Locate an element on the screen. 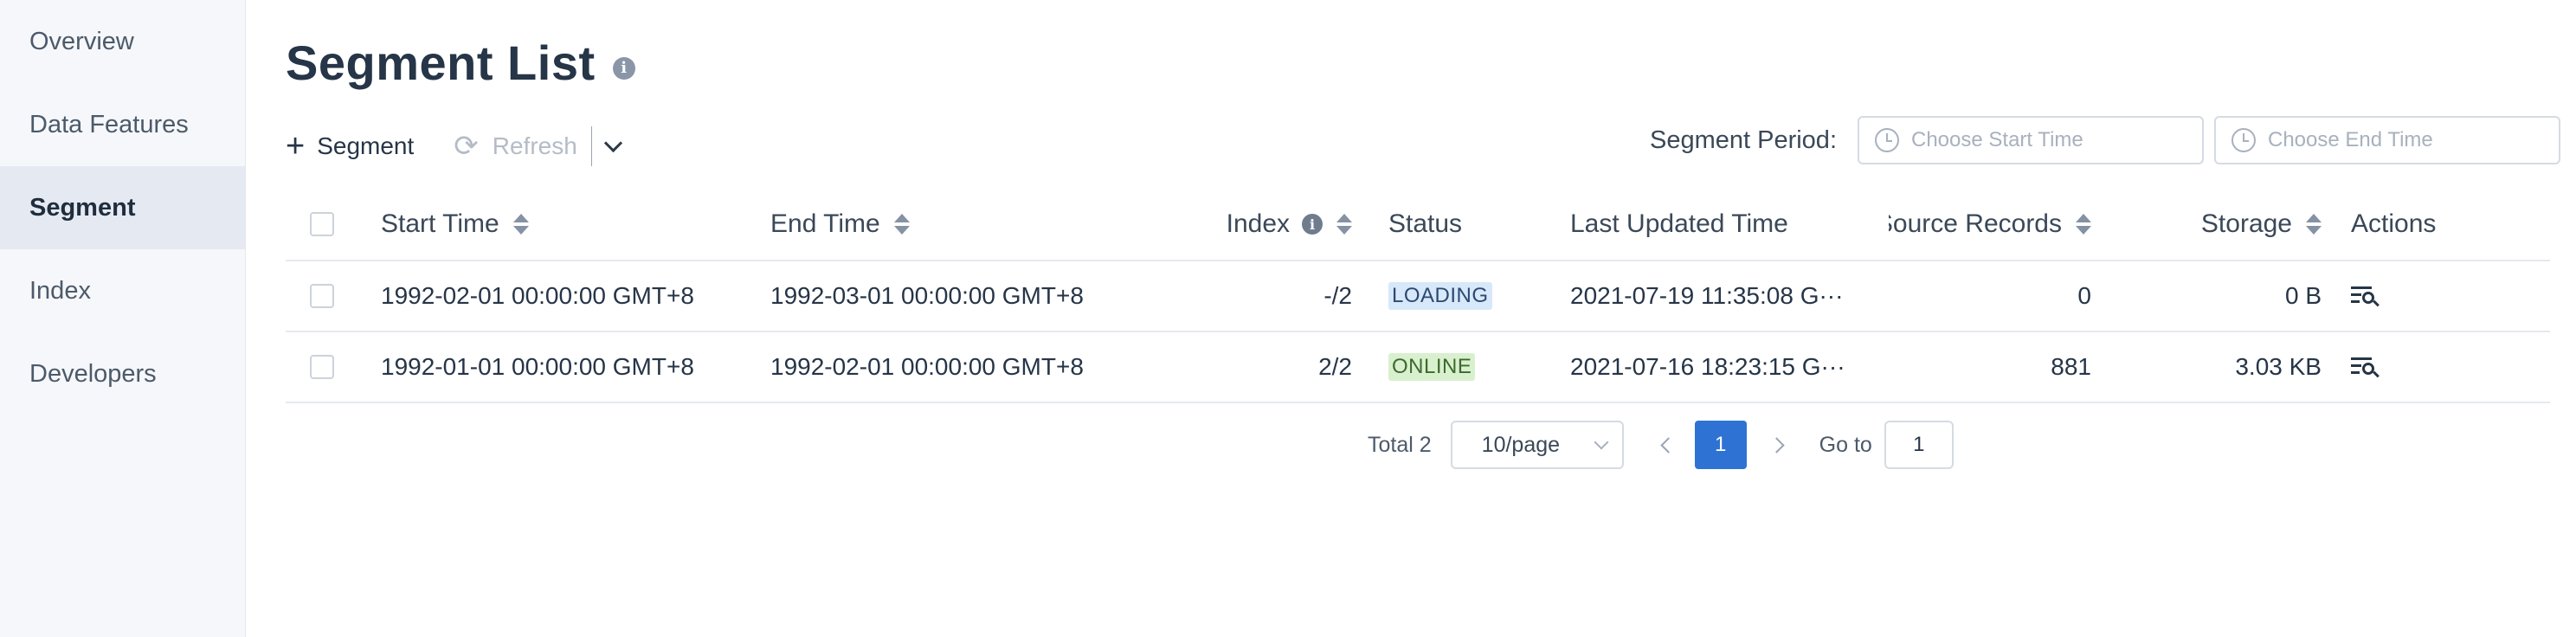 The height and width of the screenshot is (637, 2576). column-label: Storage is located at coordinates (2246, 223).